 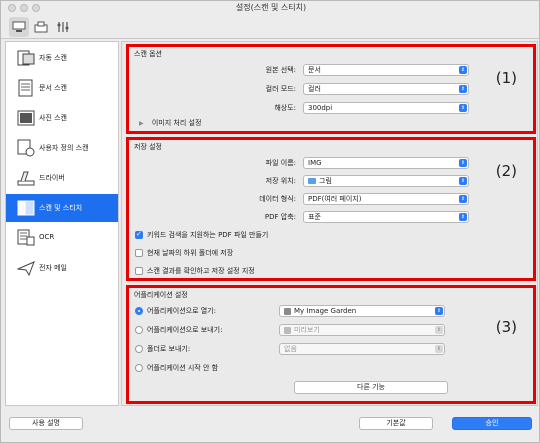 I want to click on sidebar-item-label: 문서 스캔, so click(x=53, y=88).